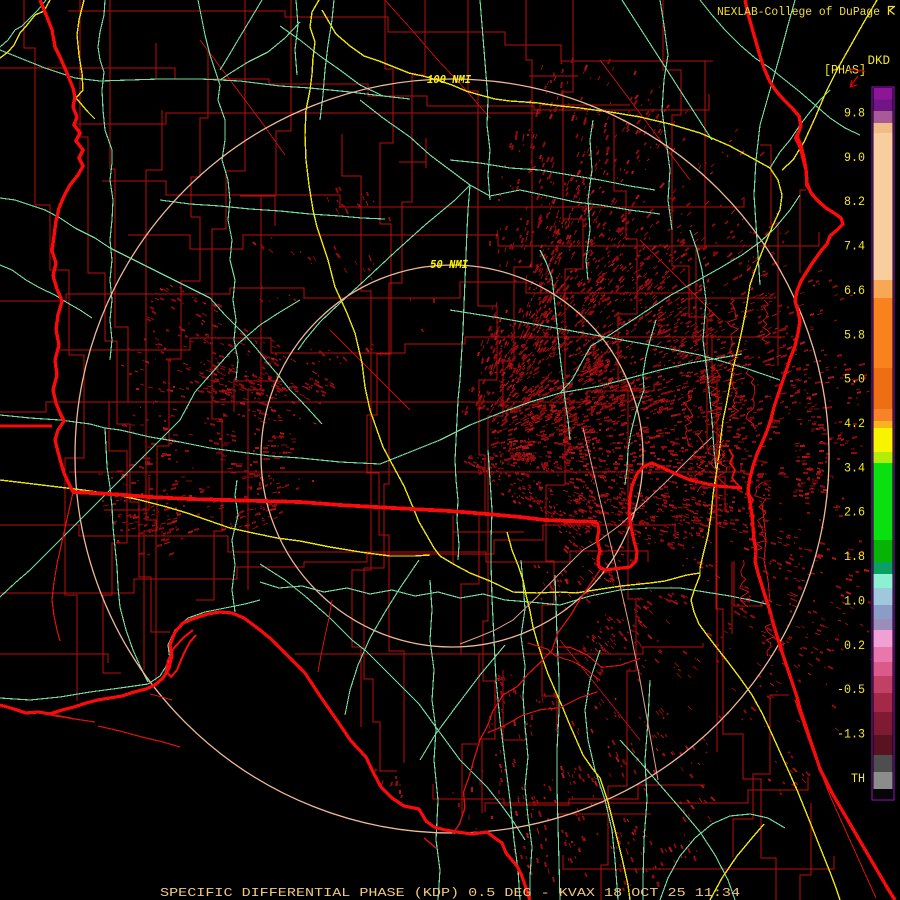 Image resolution: width=900 pixels, height=900 pixels. I want to click on svg-text: 4.2, so click(854, 423).